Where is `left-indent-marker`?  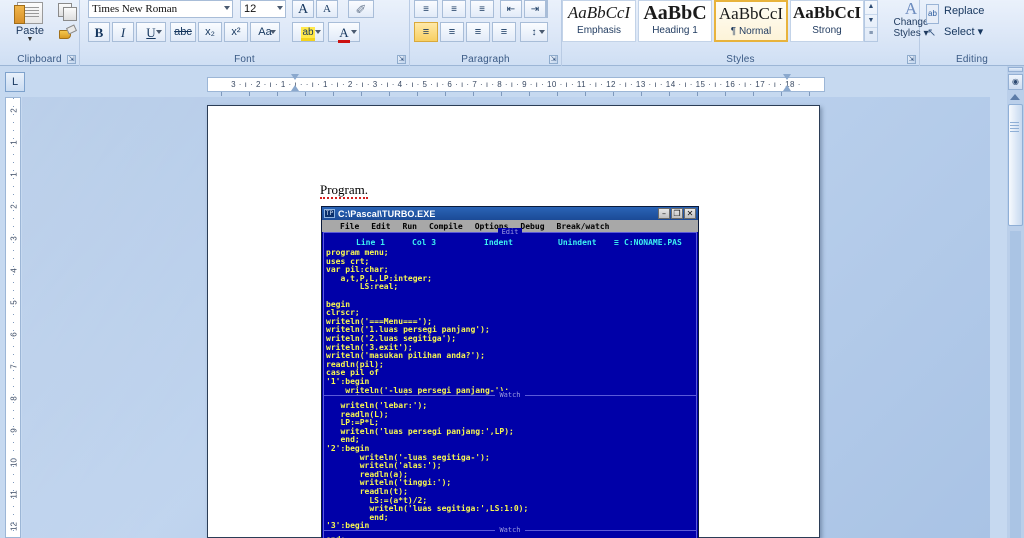
left-indent-marker is located at coordinates (295, 83).